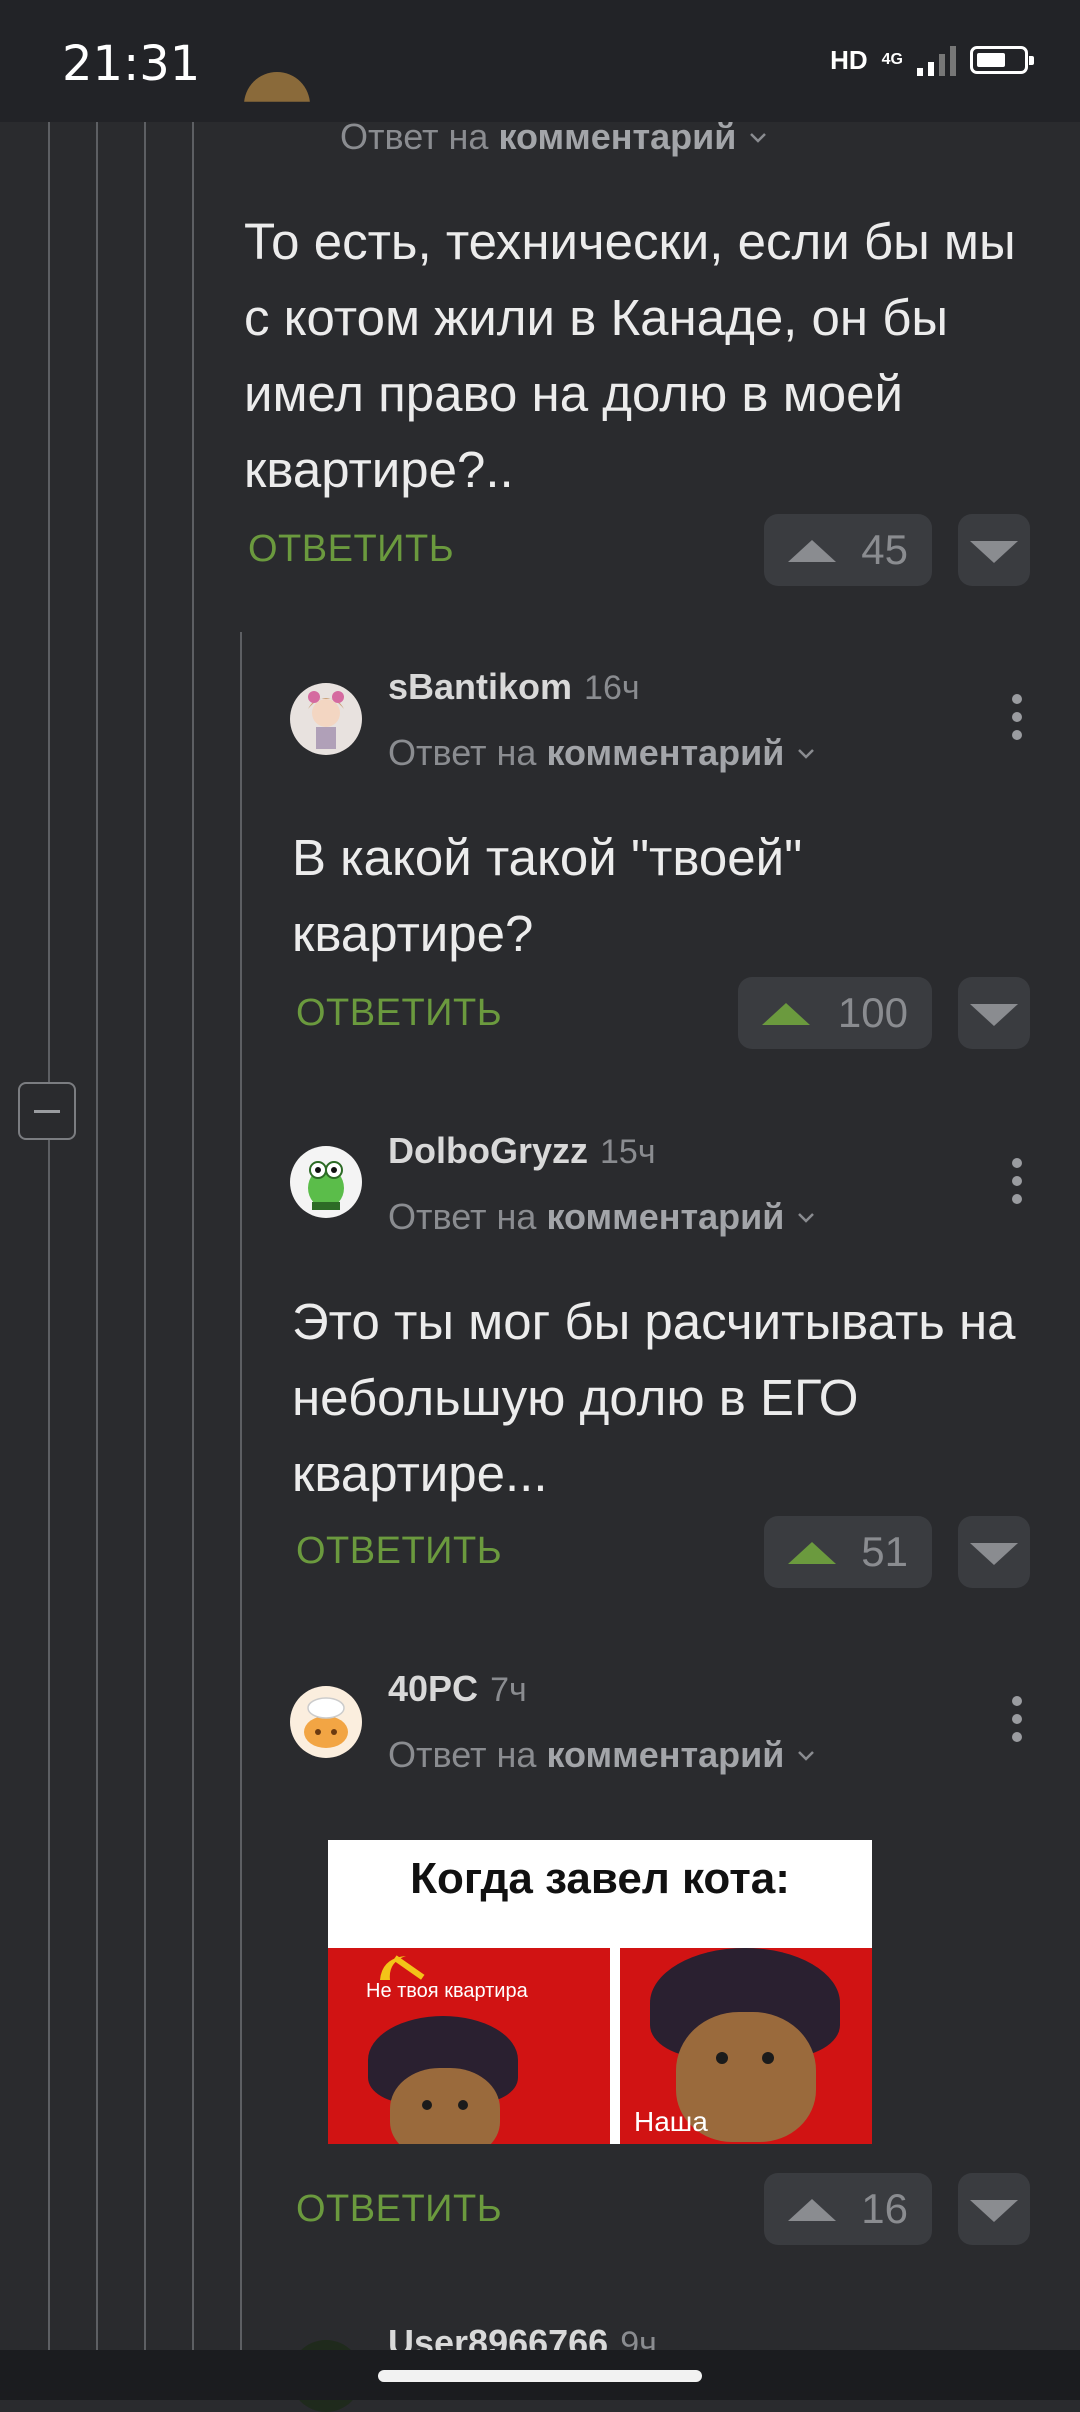  Describe the element at coordinates (872, 1012) in the screenshot. I see `vote-count: 100` at that location.